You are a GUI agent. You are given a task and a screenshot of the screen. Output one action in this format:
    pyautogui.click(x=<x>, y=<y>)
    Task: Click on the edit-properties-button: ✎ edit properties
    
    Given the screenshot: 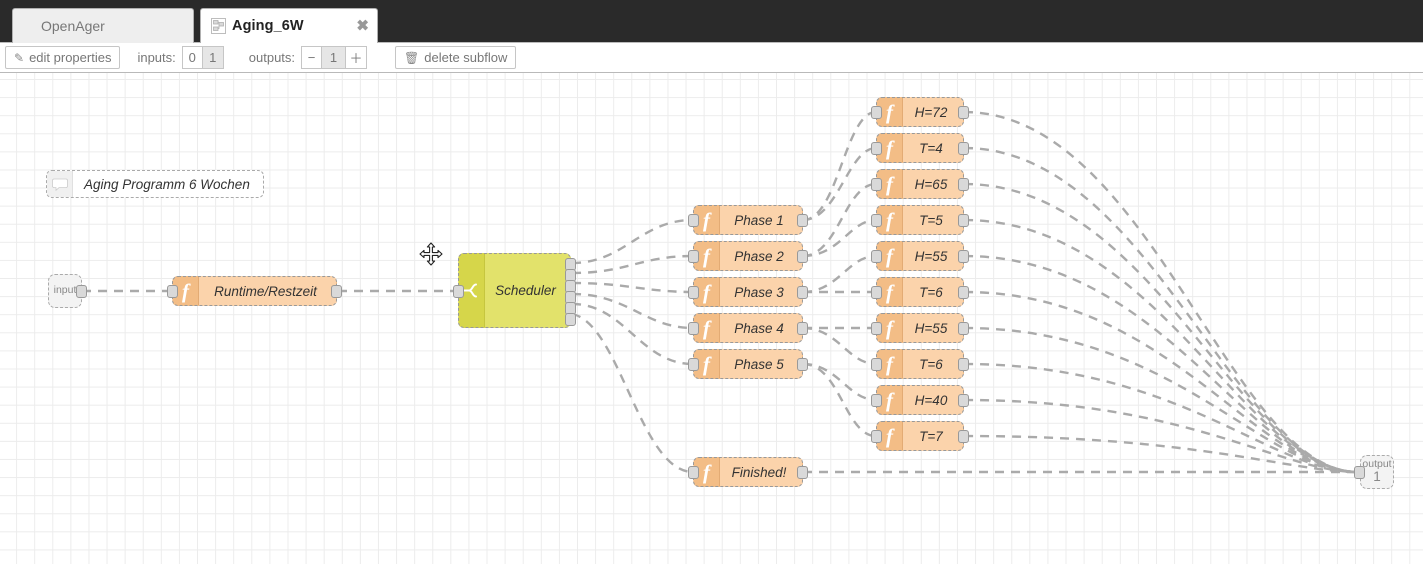 What is the action you would take?
    pyautogui.click(x=63, y=57)
    